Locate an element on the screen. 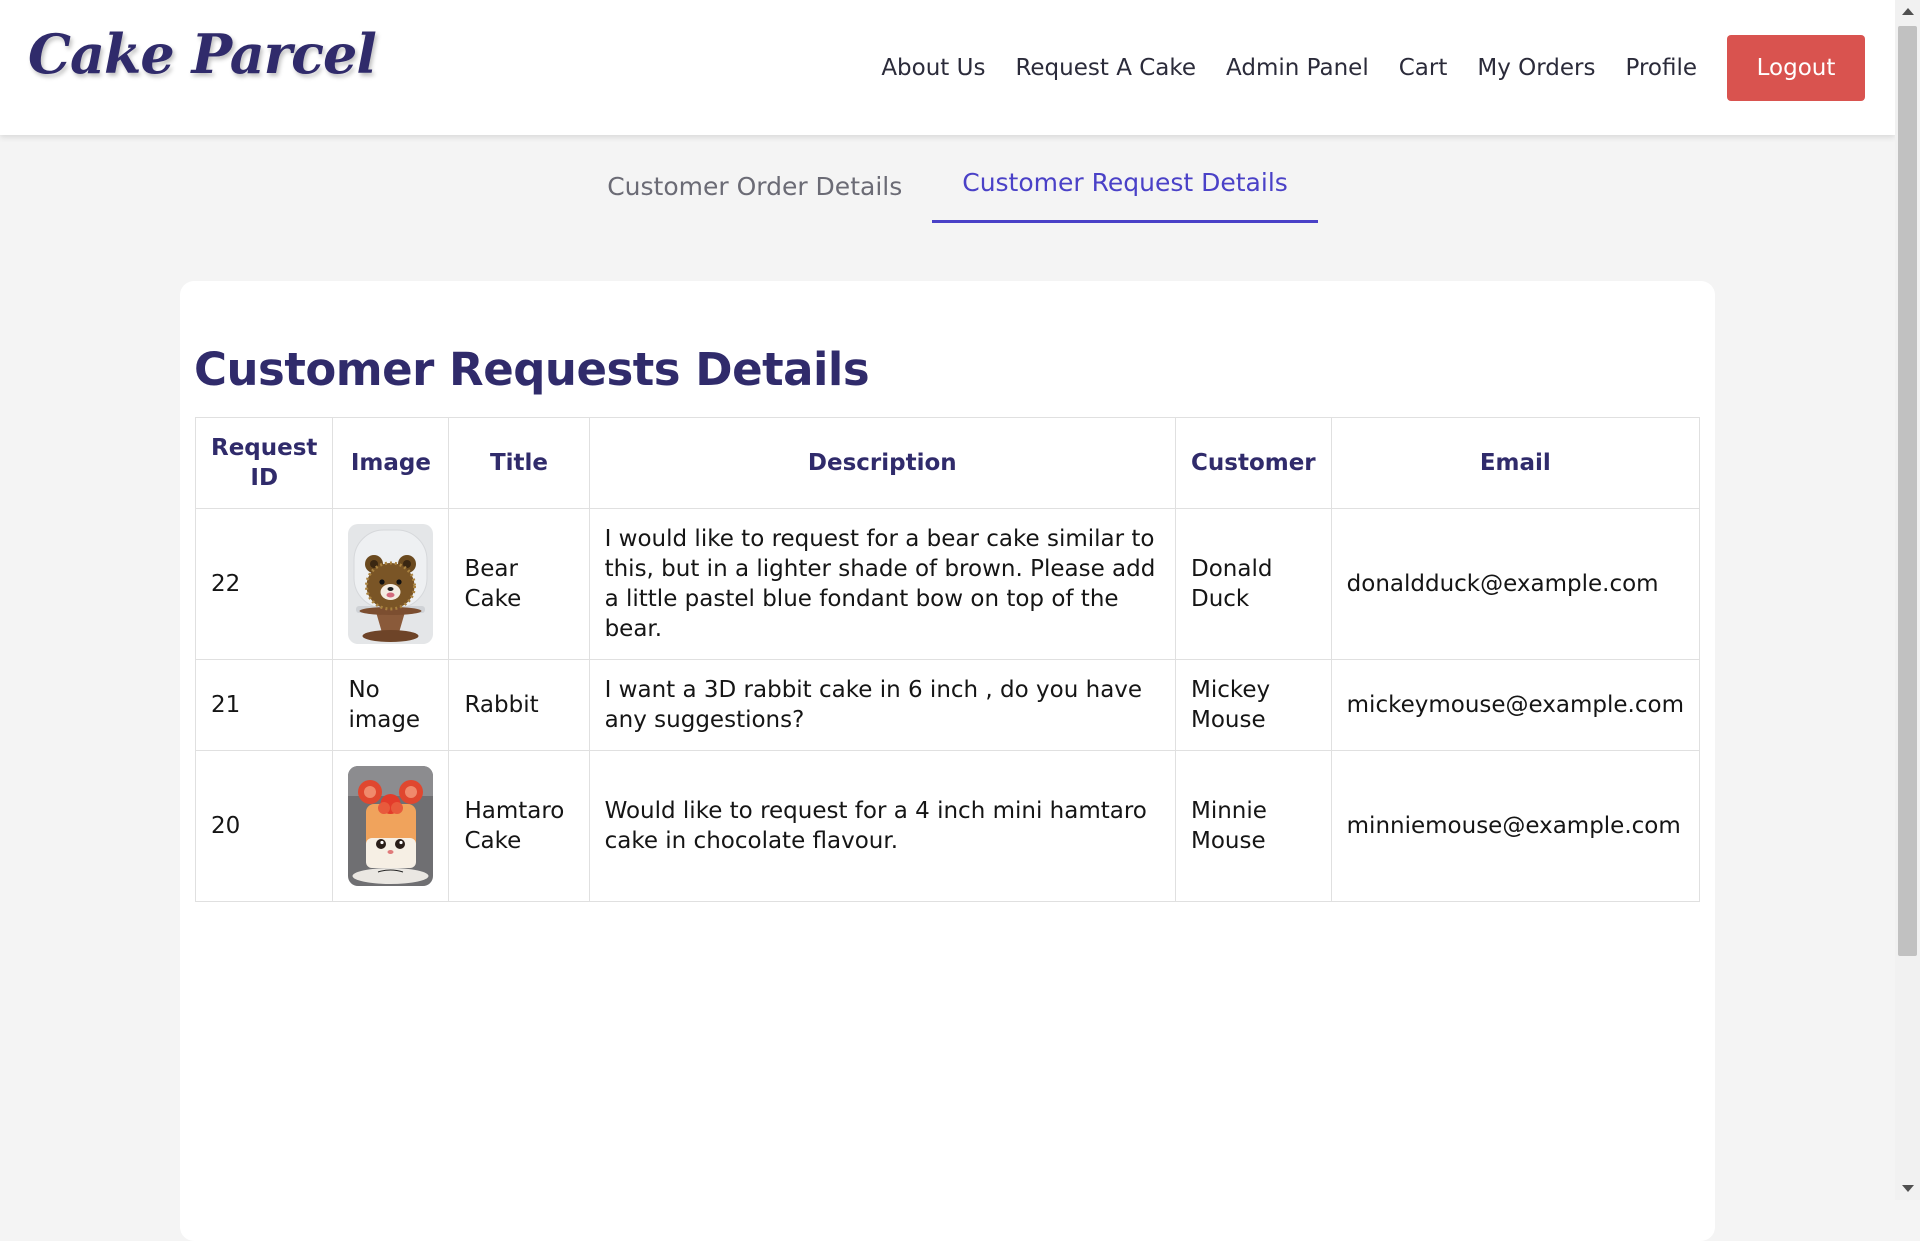 This screenshot has width=1920, height=1241. vertical-scrollbar is located at coordinates (1907, 600).